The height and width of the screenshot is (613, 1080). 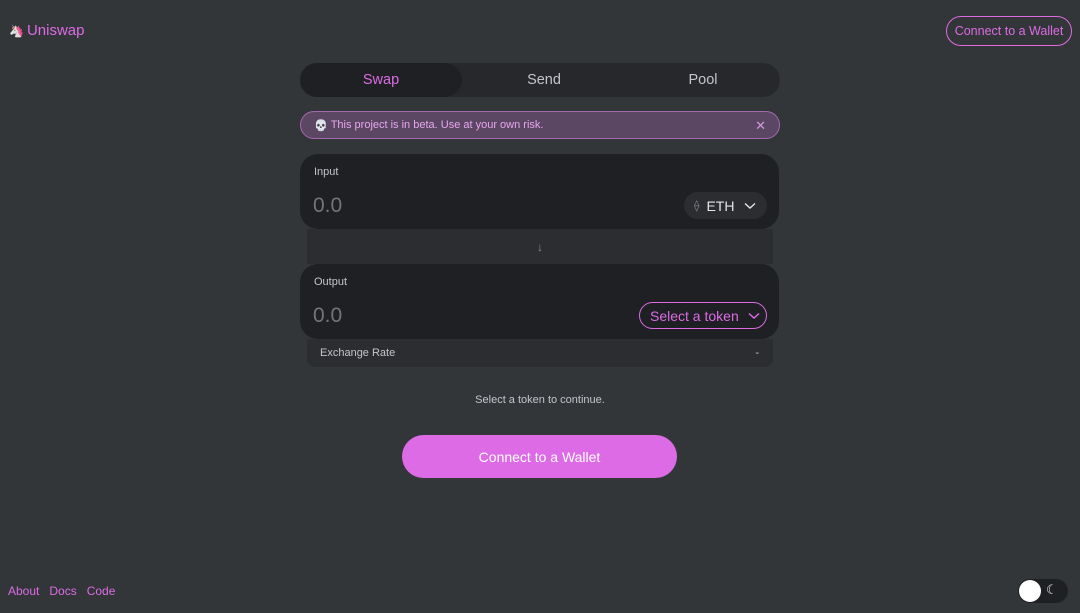 What do you see at coordinates (23, 591) in the screenshot?
I see `footer-link-about: About` at bounding box center [23, 591].